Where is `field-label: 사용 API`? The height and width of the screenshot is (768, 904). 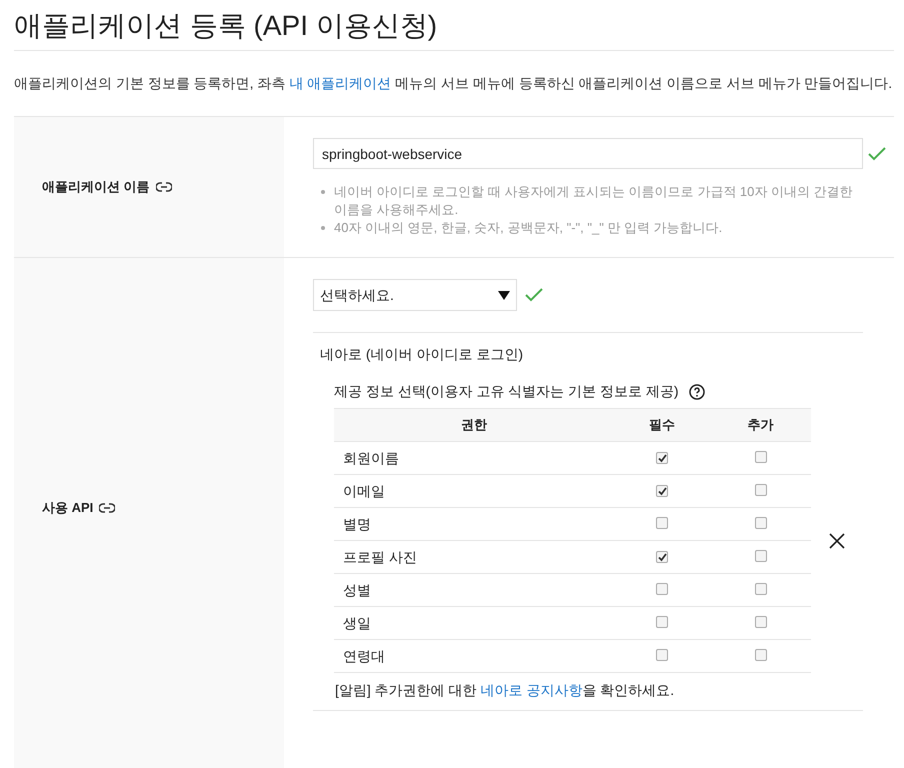 field-label: 사용 API is located at coordinates (68, 508).